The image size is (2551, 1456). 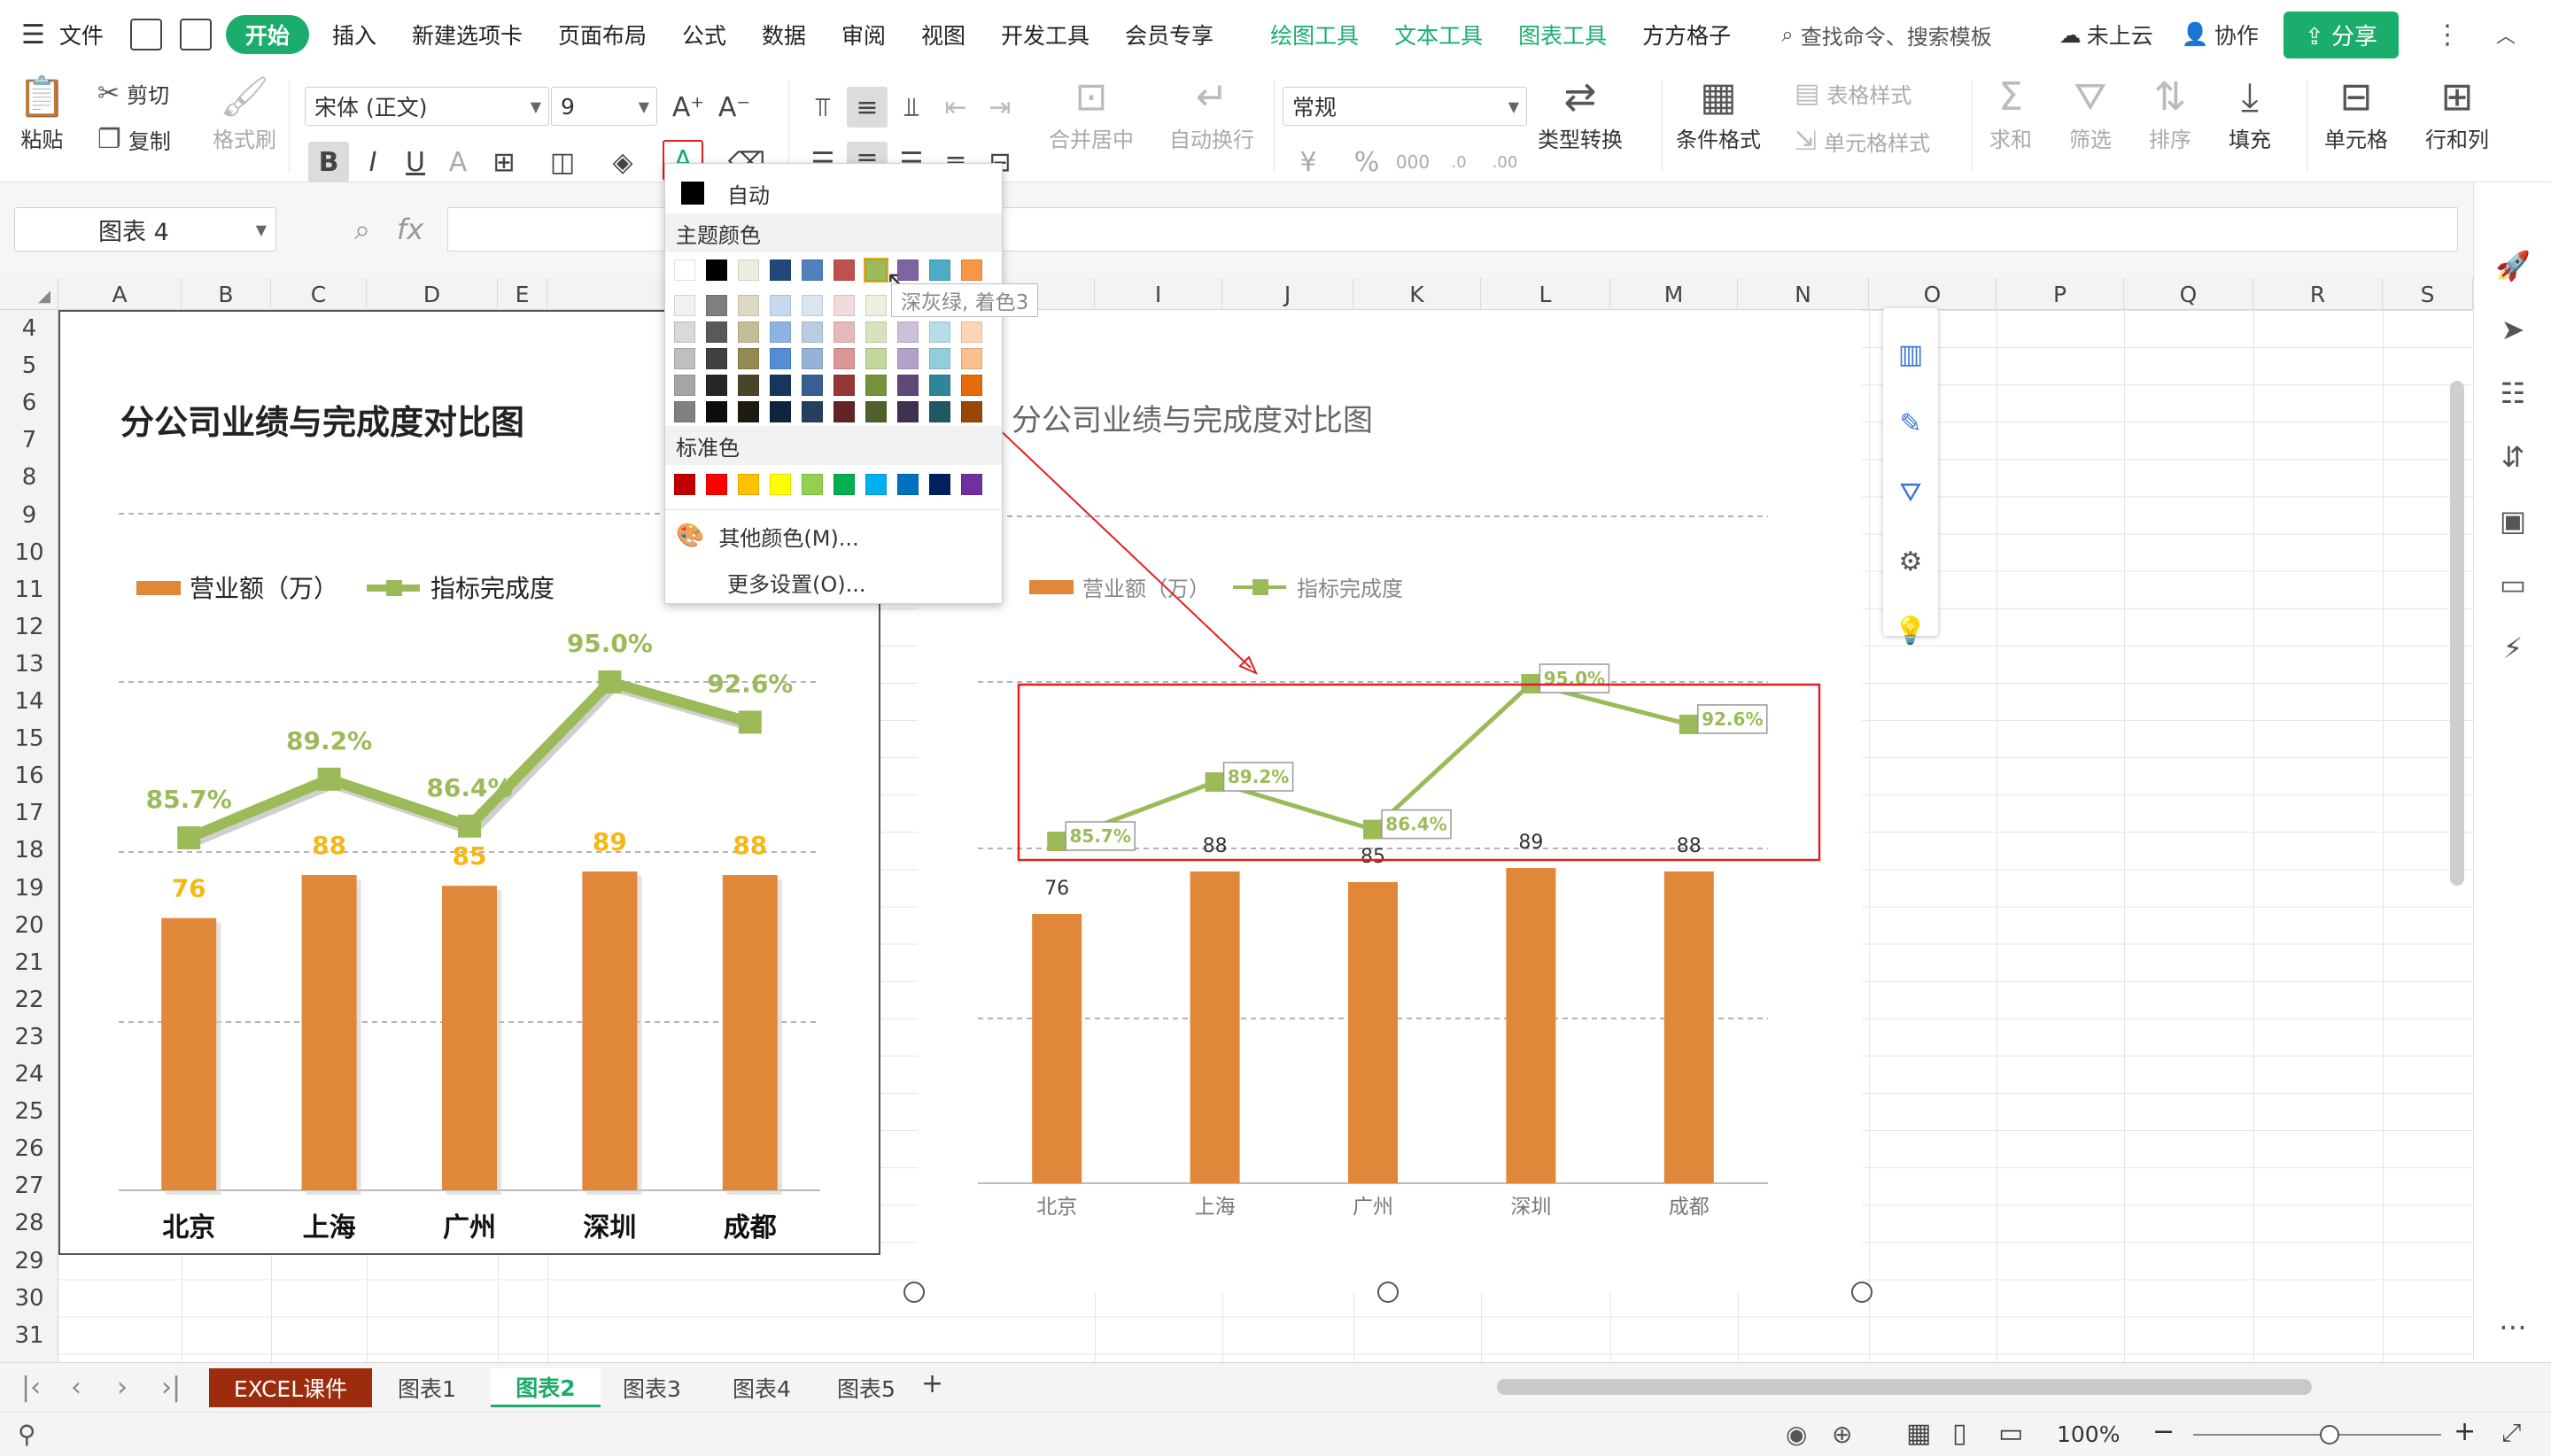 I want to click on first-sheet-icon: |‹, so click(x=31, y=1387).